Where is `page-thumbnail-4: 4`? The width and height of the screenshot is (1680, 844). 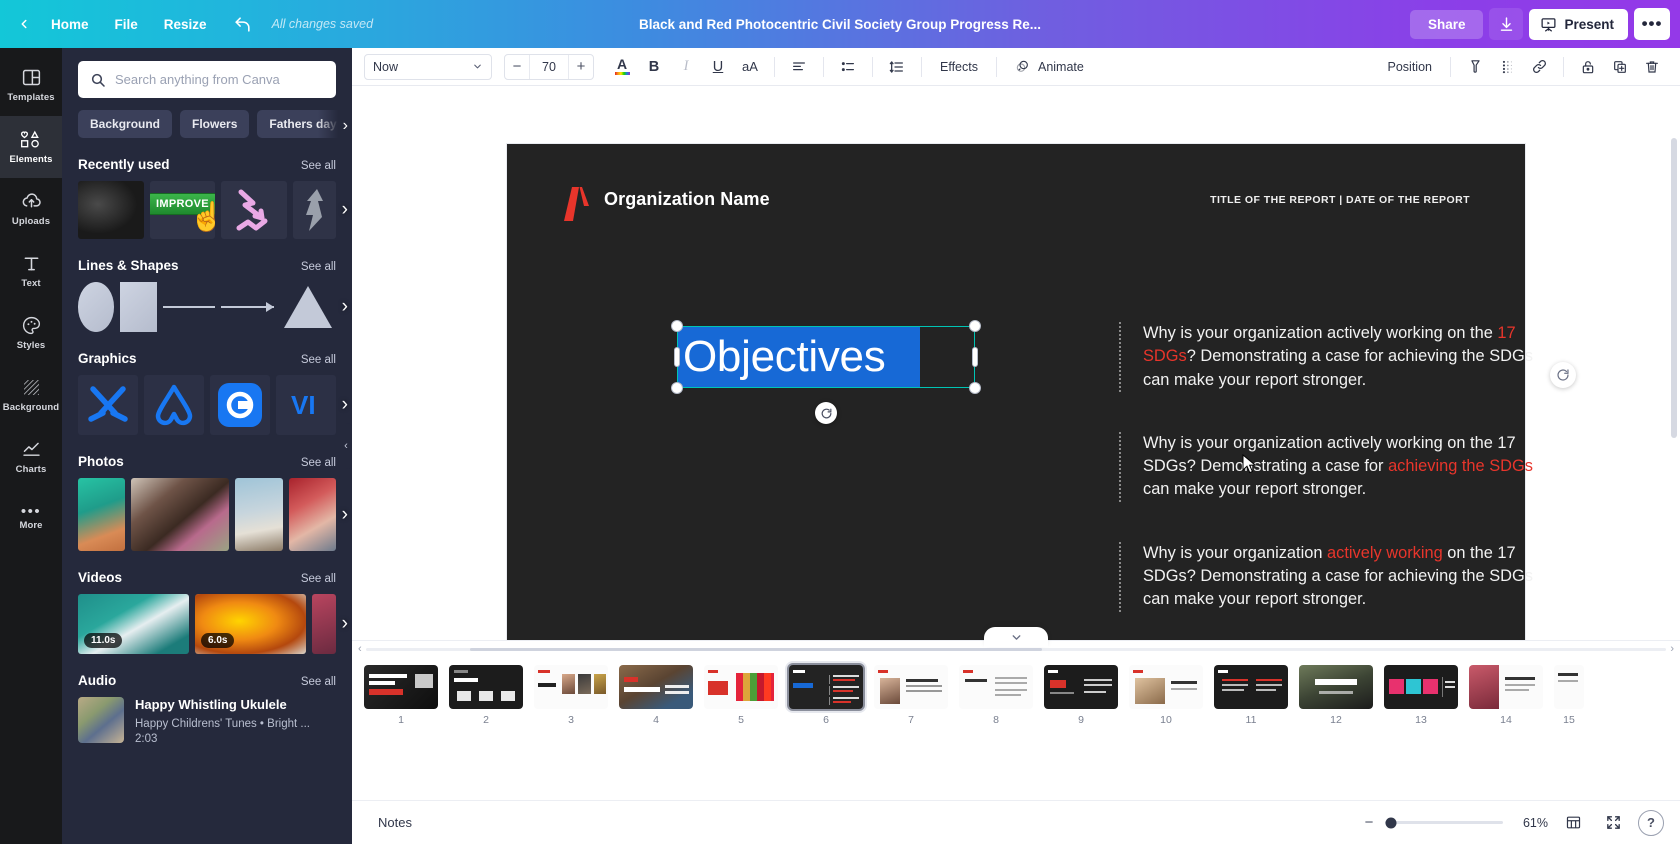 page-thumbnail-4: 4 is located at coordinates (656, 695).